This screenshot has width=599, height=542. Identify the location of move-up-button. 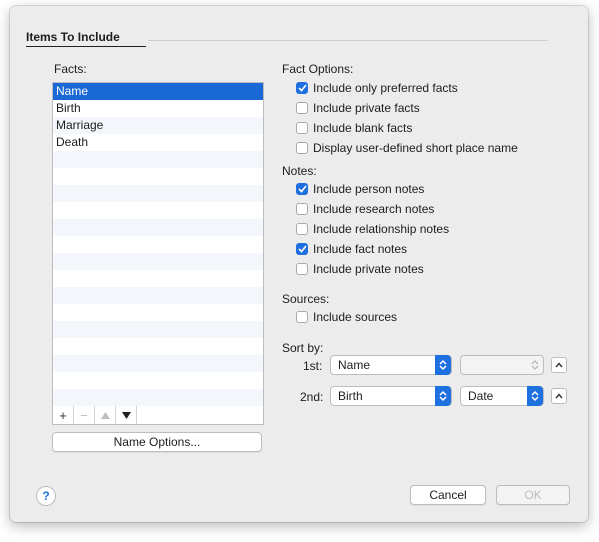
(105, 415).